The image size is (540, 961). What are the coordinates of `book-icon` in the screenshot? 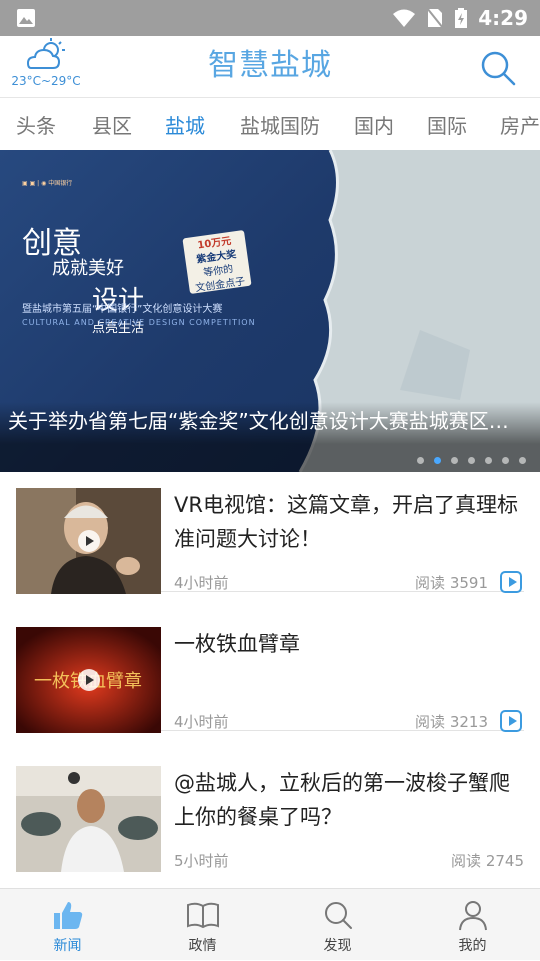 It's located at (202, 915).